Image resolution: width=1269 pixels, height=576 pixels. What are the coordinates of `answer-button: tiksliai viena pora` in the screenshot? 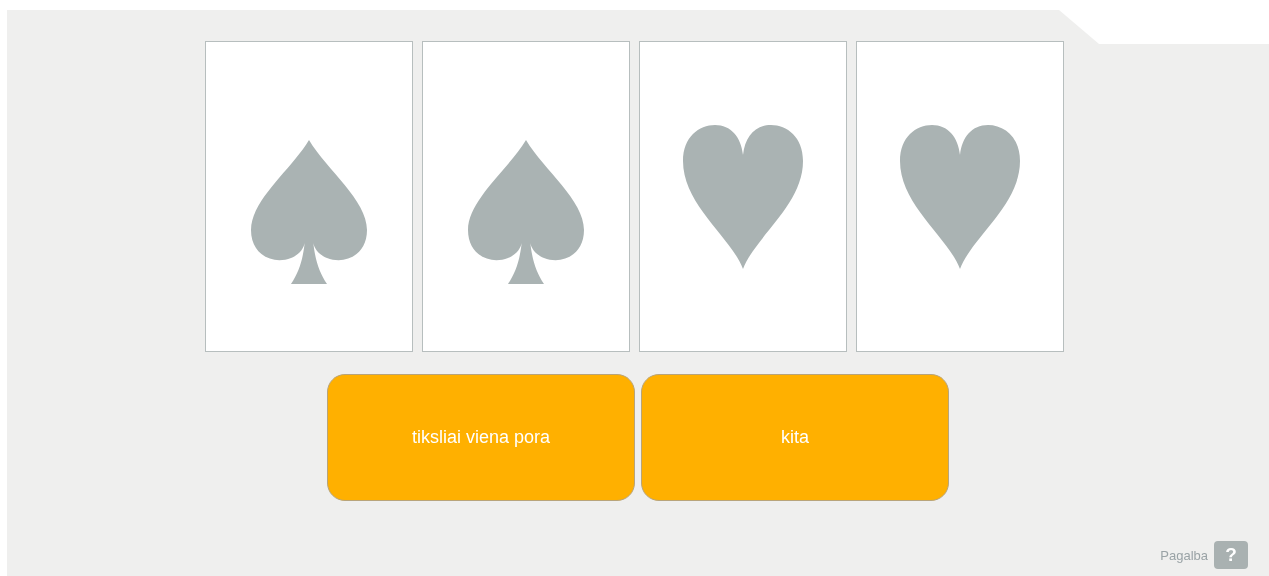 It's located at (481, 437).